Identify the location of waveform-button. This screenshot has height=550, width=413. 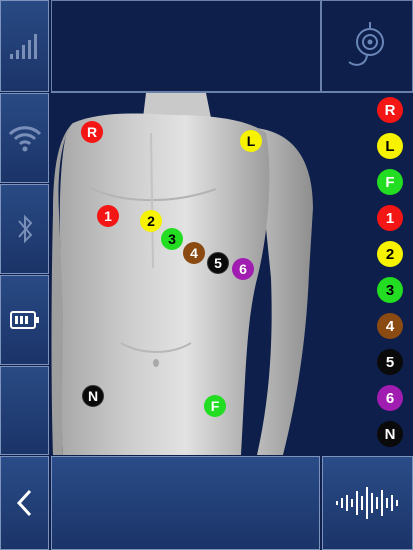
(367, 503).